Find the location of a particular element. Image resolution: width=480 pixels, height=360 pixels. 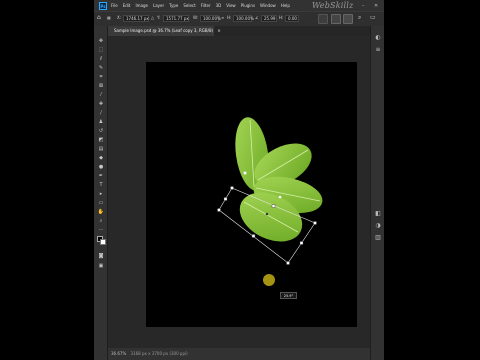

dodge-icon: ● is located at coordinates (101, 167).